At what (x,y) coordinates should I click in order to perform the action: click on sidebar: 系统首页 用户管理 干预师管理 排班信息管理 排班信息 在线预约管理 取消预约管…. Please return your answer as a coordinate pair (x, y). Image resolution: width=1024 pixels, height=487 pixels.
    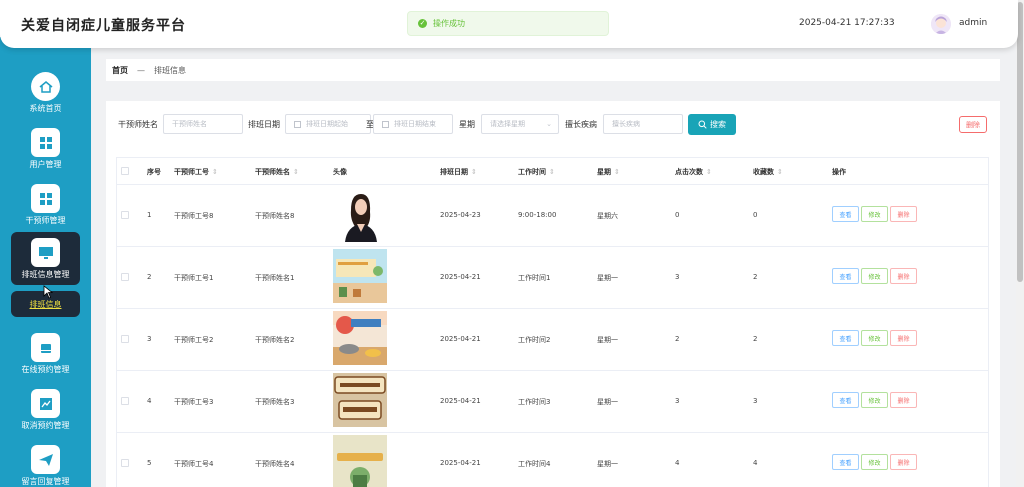
    Looking at the image, I should click on (45, 262).